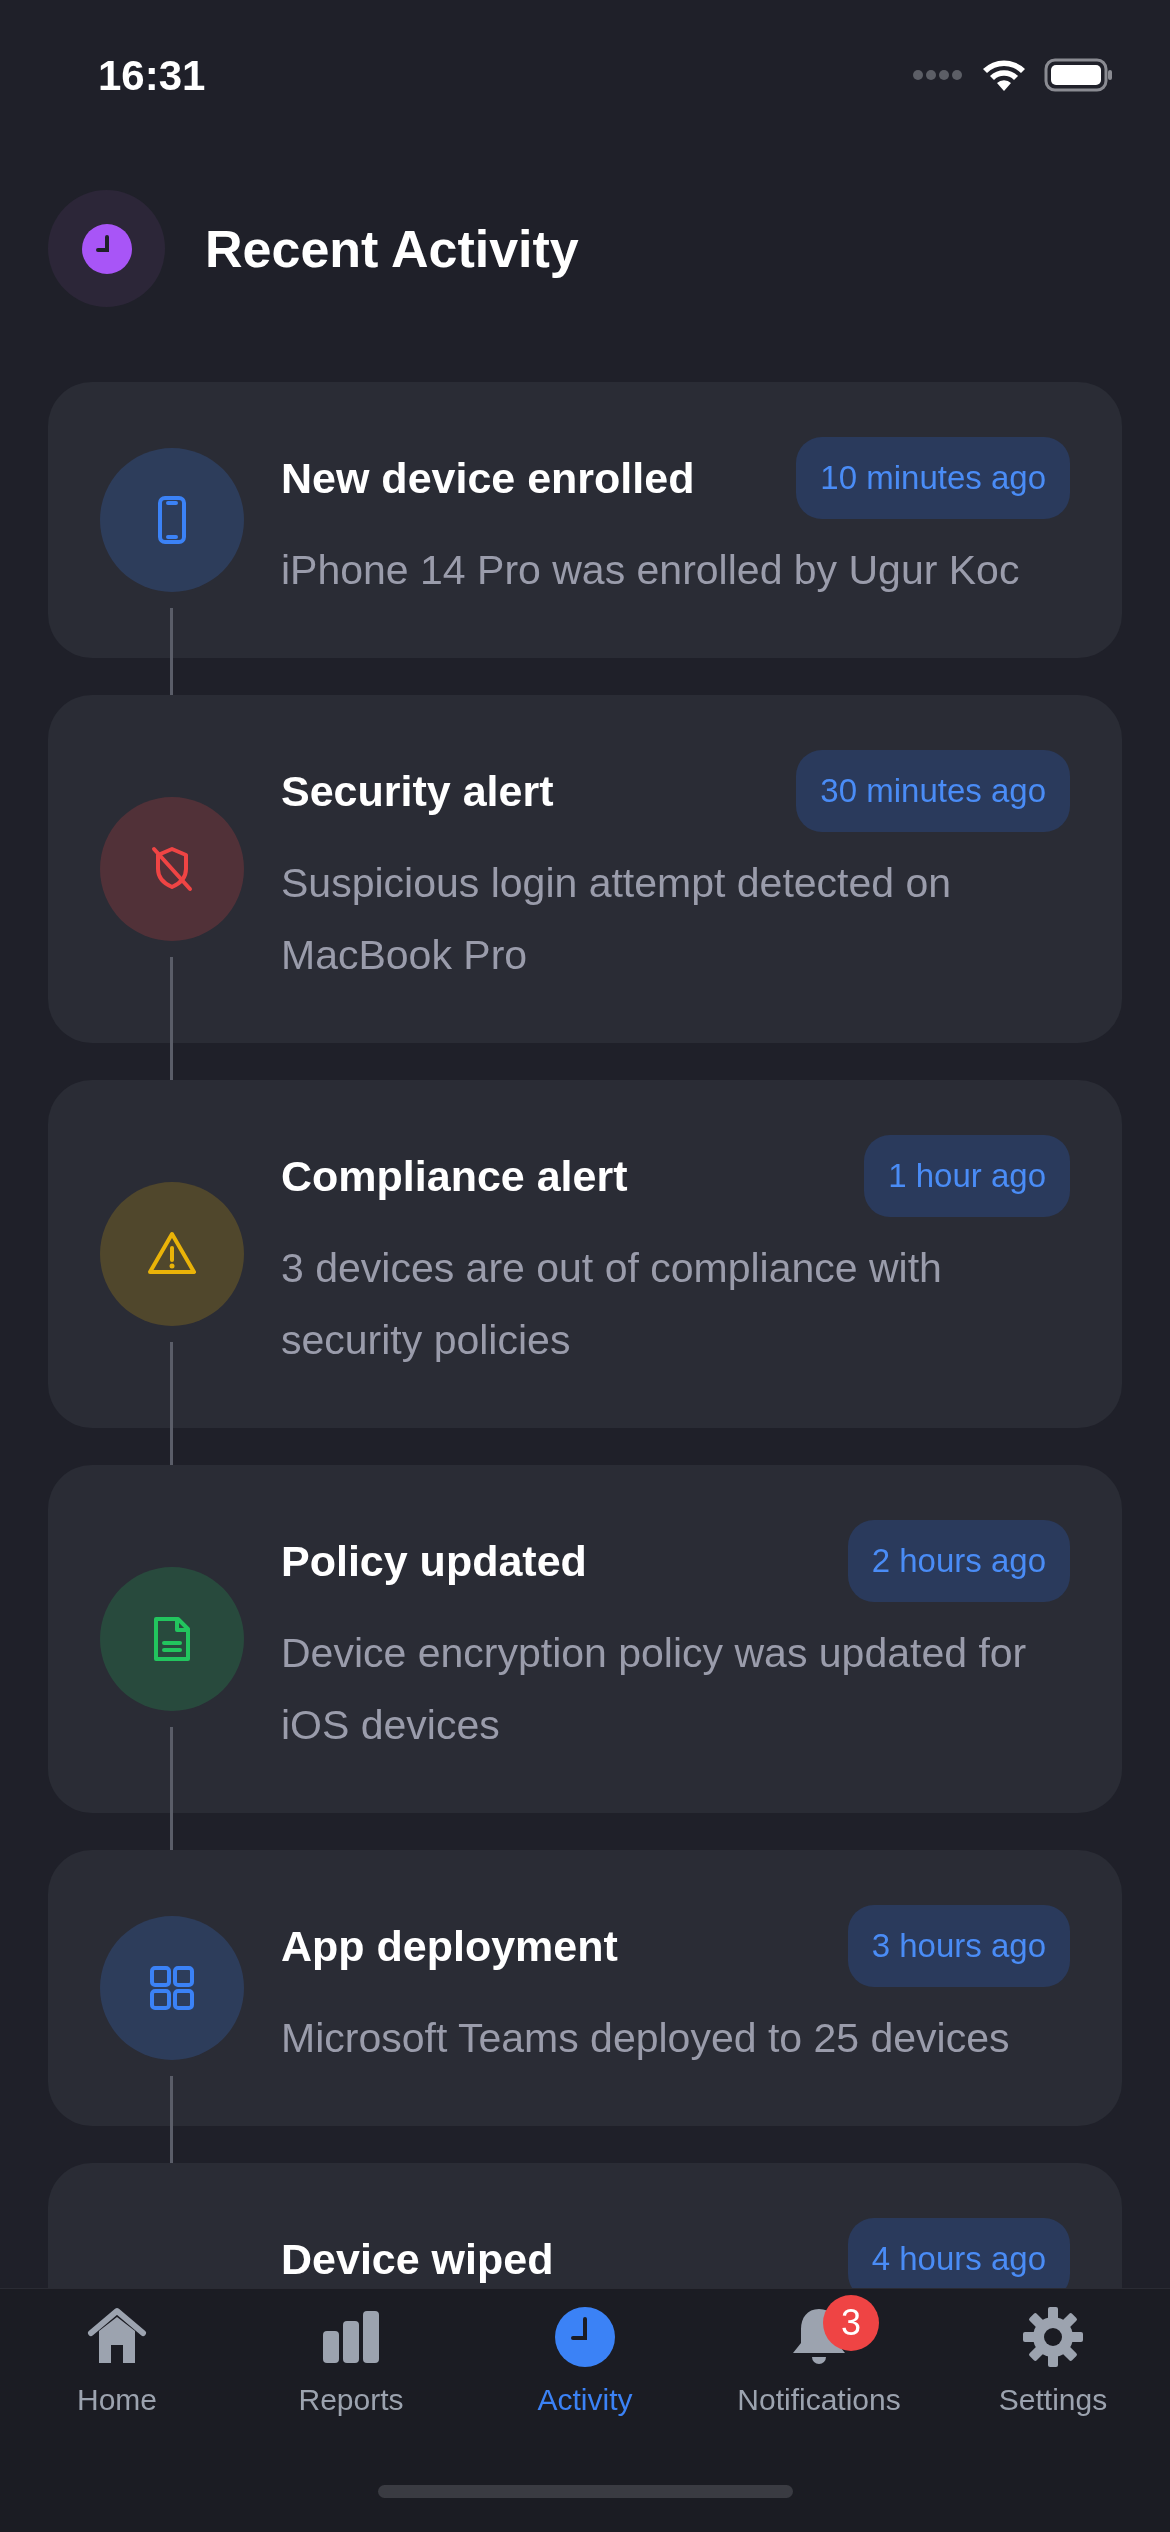 The height and width of the screenshot is (2532, 1170). What do you see at coordinates (417, 2259) in the screenshot?
I see `activity-title: Device wiped` at bounding box center [417, 2259].